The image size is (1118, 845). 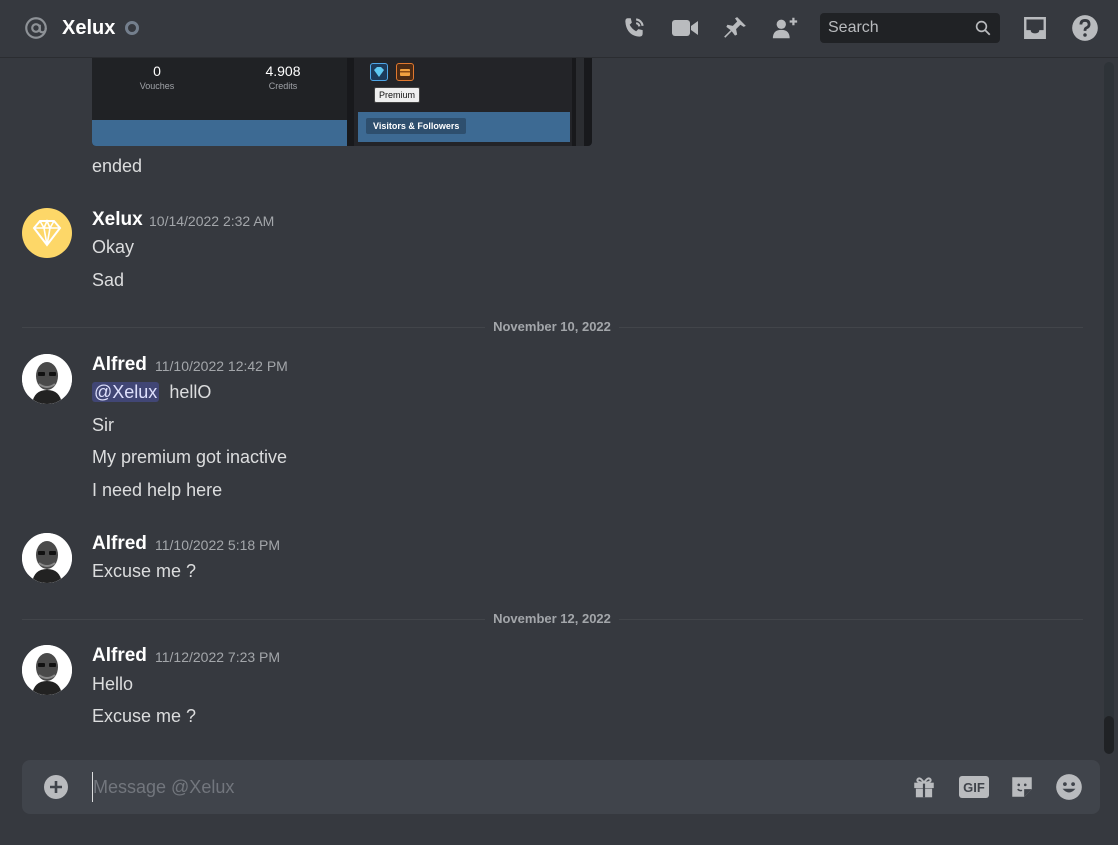 What do you see at coordinates (157, 71) in the screenshot?
I see `stat-value: 0` at bounding box center [157, 71].